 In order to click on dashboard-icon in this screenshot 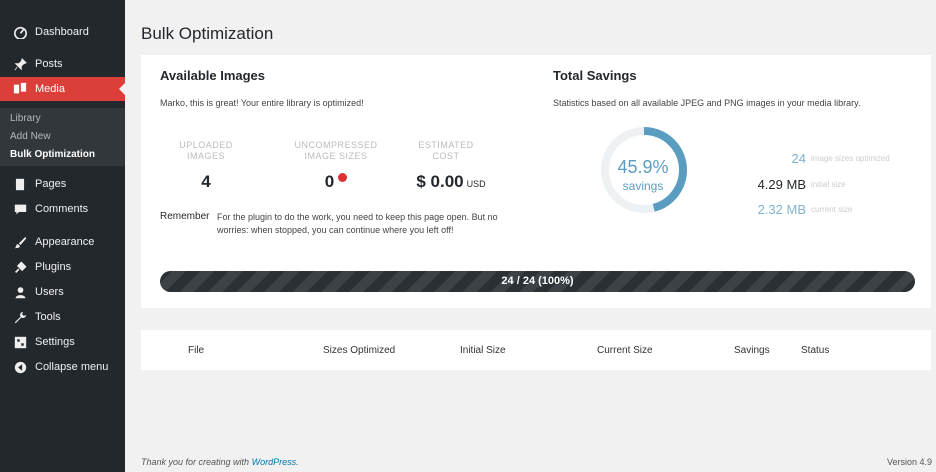, I will do `click(20, 32)`.